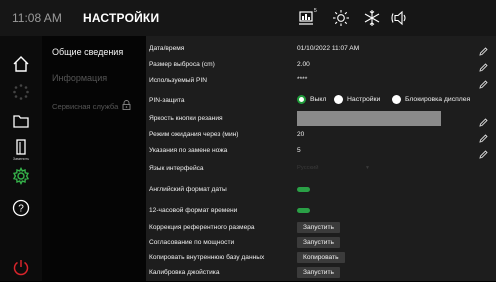 The height and width of the screenshot is (282, 496). I want to click on copy-db-label: Копировать внутреннюю базу данных, so click(207, 257).